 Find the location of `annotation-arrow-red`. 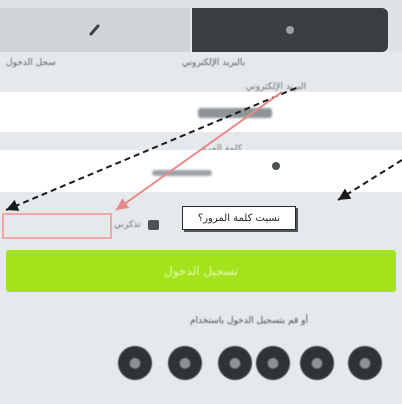

annotation-arrow-red is located at coordinates (199, 151).